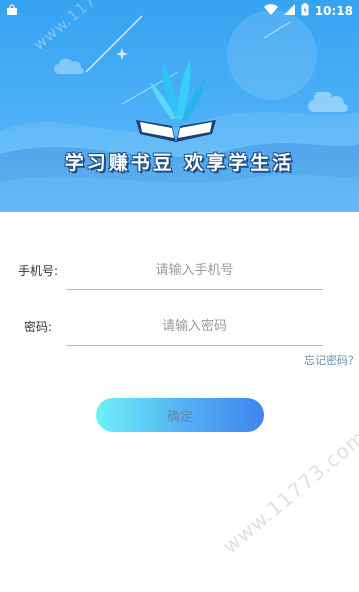  What do you see at coordinates (289, 11) in the screenshot?
I see `signal-icon` at bounding box center [289, 11].